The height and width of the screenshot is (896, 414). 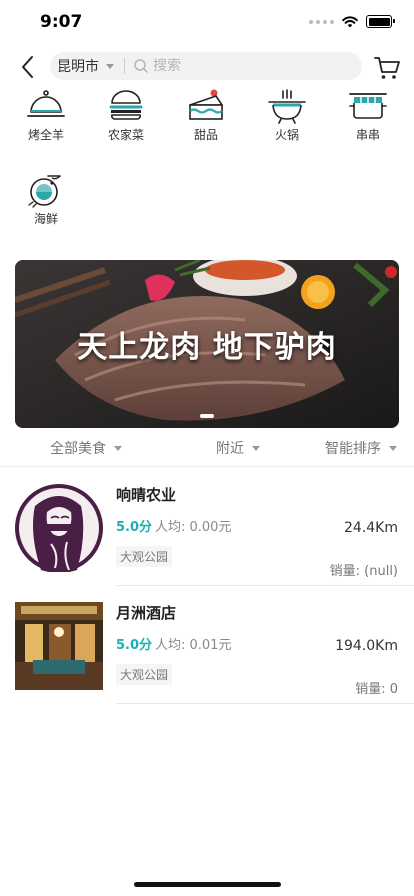 I want to click on hotpot-icon, so click(x=287, y=106).